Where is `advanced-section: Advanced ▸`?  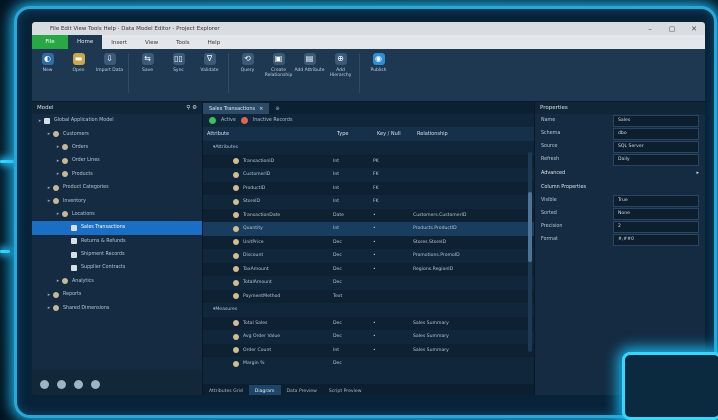
advanced-section: Advanced ▸ is located at coordinates (620, 173).